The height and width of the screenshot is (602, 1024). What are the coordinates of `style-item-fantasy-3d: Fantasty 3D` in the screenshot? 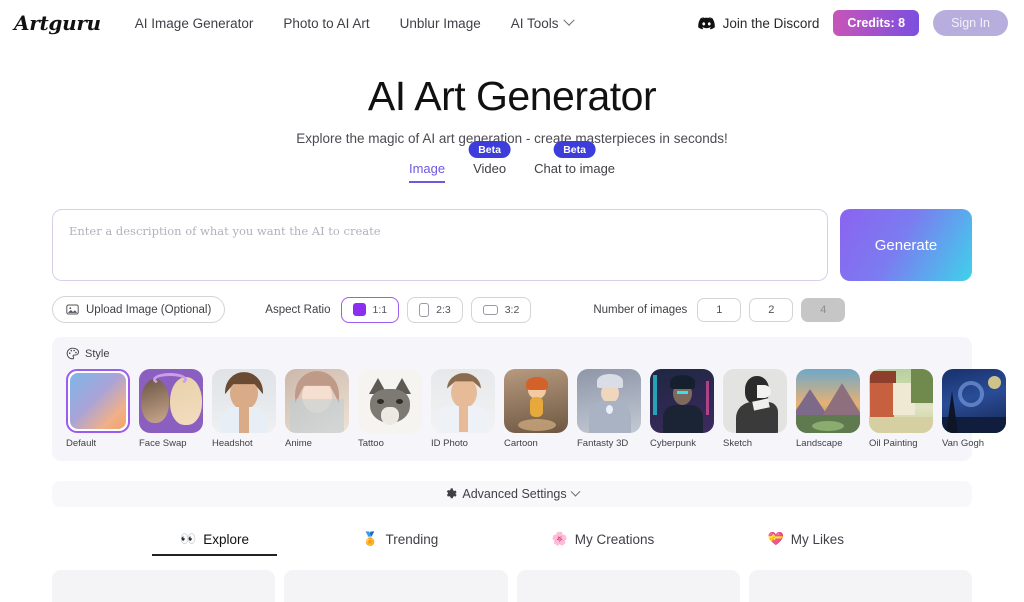 It's located at (609, 409).